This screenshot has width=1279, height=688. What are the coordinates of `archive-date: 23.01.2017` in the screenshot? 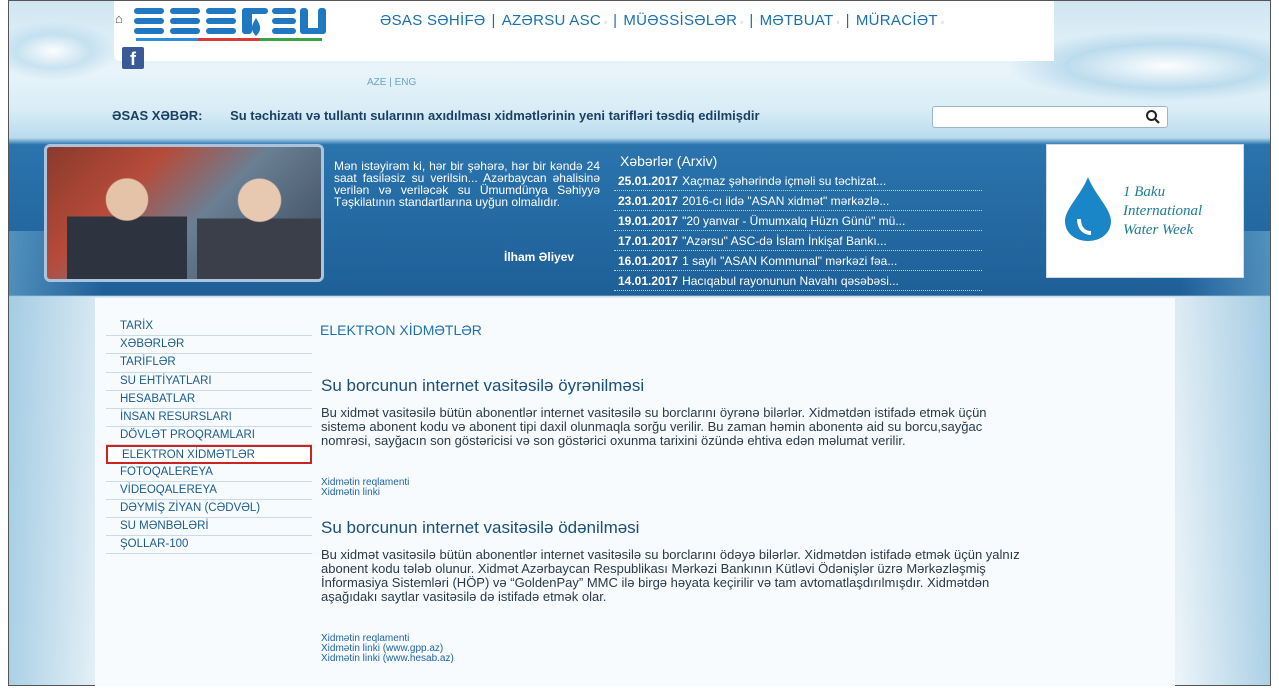 It's located at (648, 201).